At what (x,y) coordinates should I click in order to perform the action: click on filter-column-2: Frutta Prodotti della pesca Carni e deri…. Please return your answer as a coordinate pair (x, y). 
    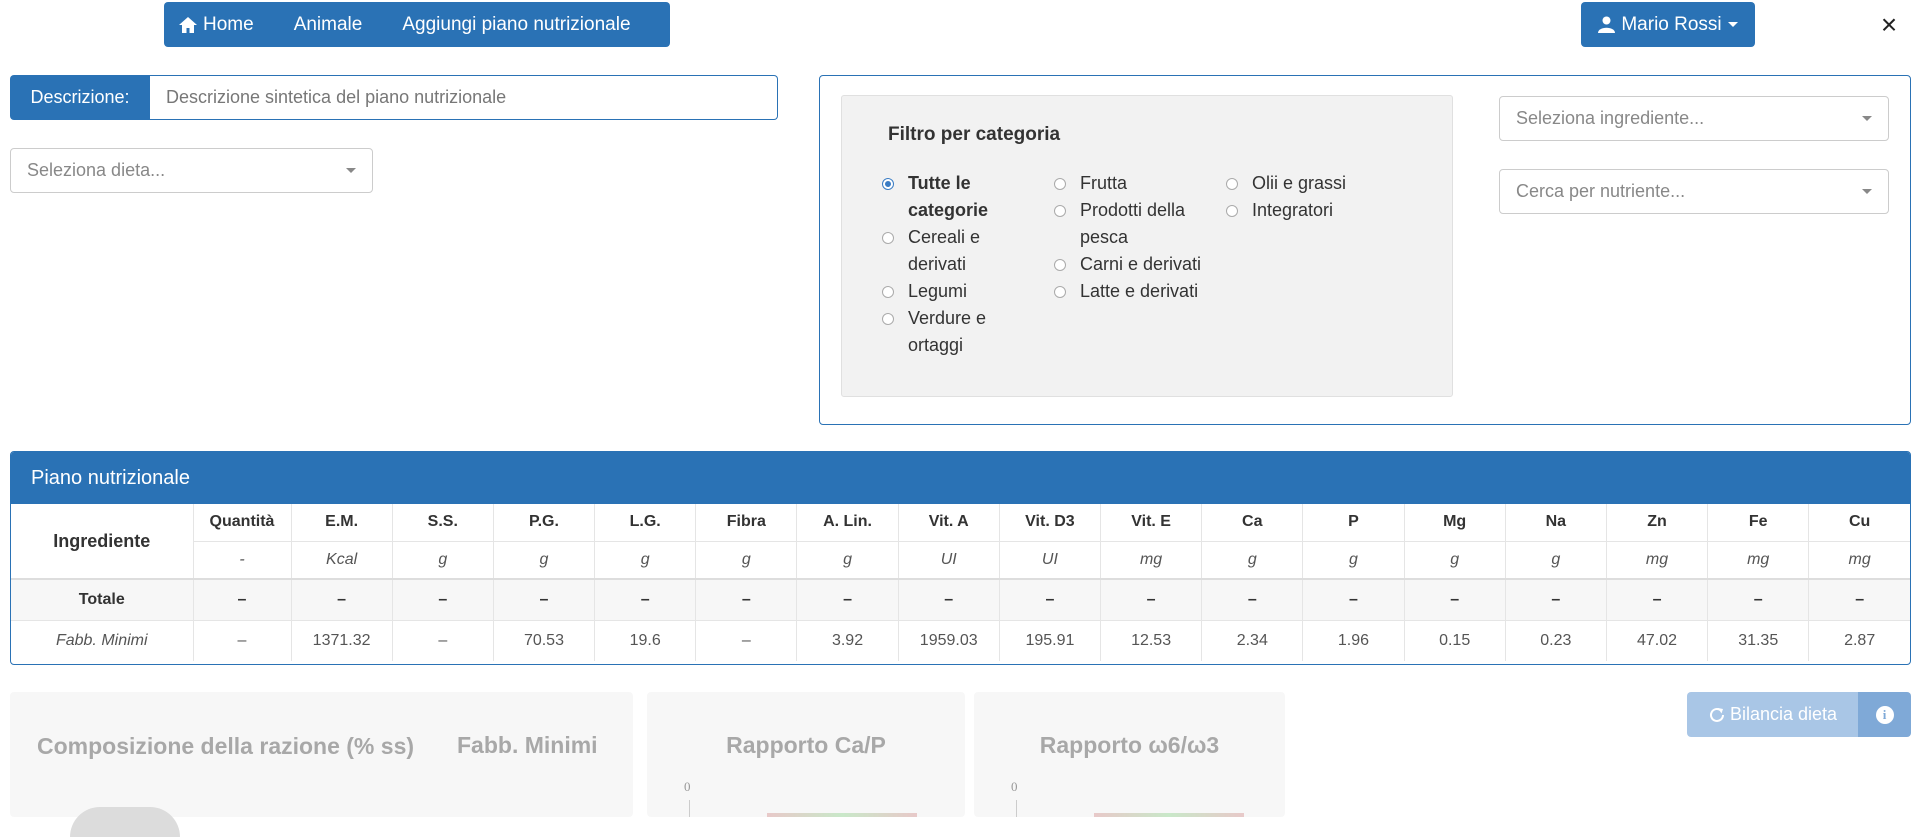
    Looking at the image, I should click on (1141, 237).